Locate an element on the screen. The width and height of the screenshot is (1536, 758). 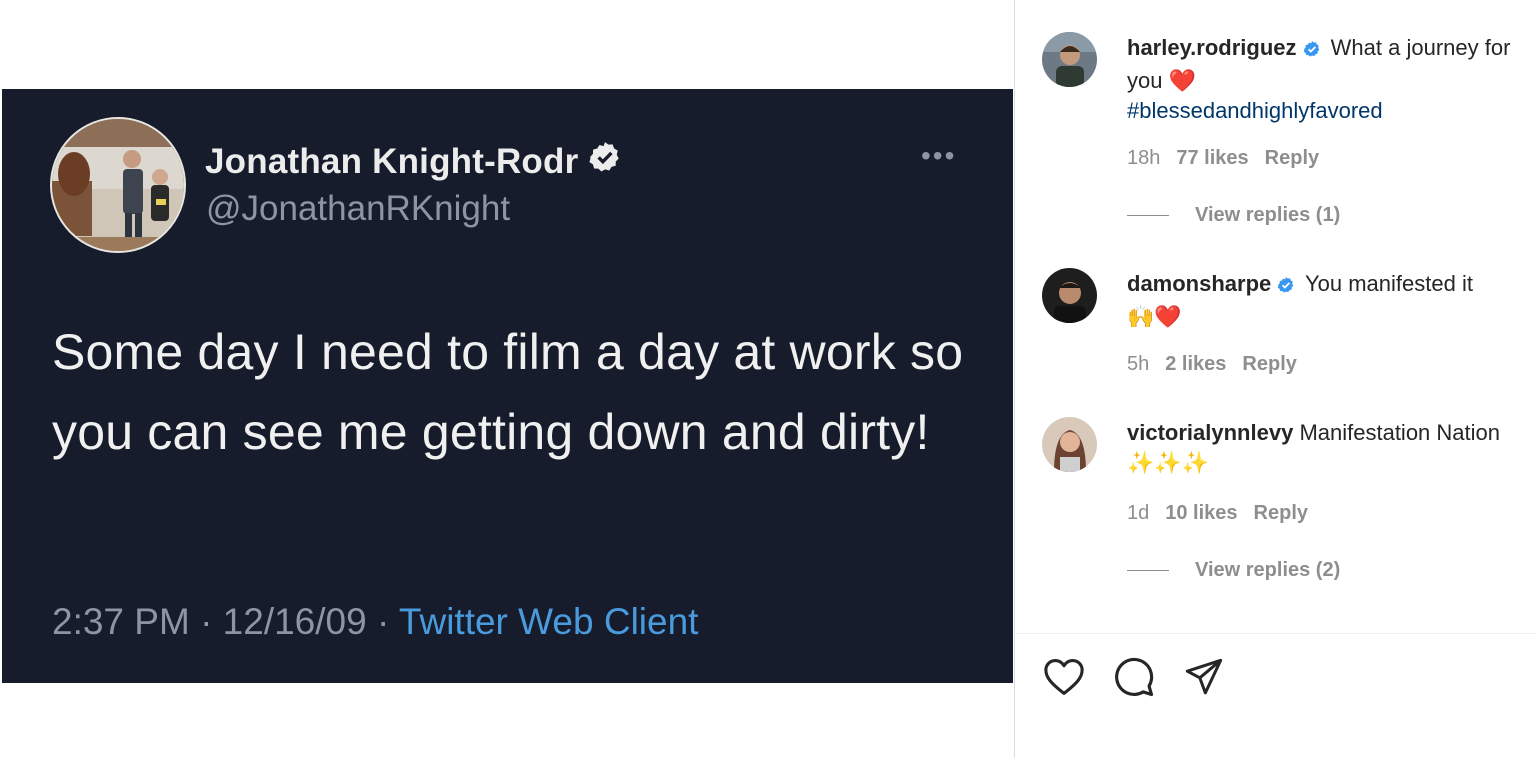
comment-age: 1d is located at coordinates (1138, 513).